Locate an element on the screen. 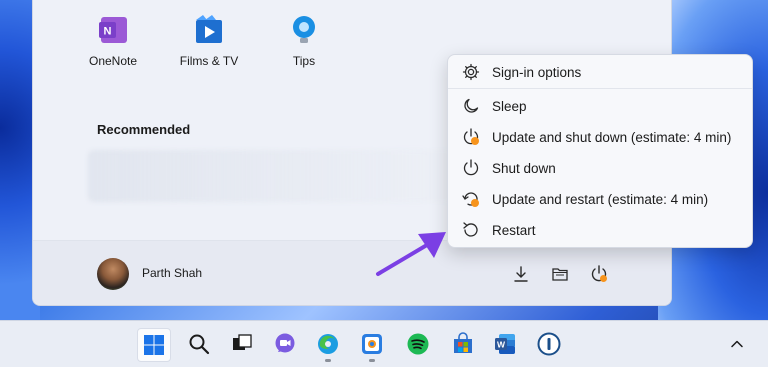 Image resolution: width=768 pixels, height=367 pixels. 1password-icon is located at coordinates (549, 344).